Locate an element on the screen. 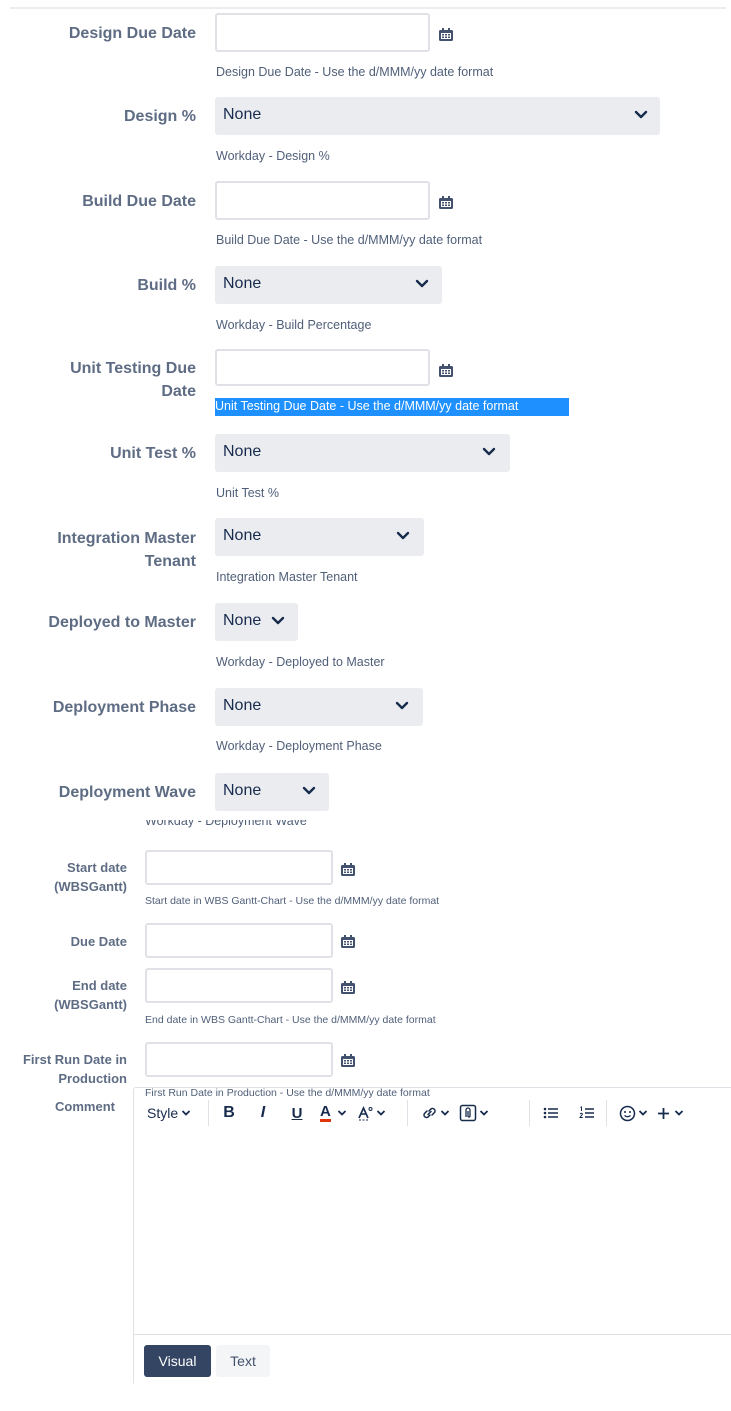 The height and width of the screenshot is (1411, 731). style-dropdown: Style is located at coordinates (169, 1113).